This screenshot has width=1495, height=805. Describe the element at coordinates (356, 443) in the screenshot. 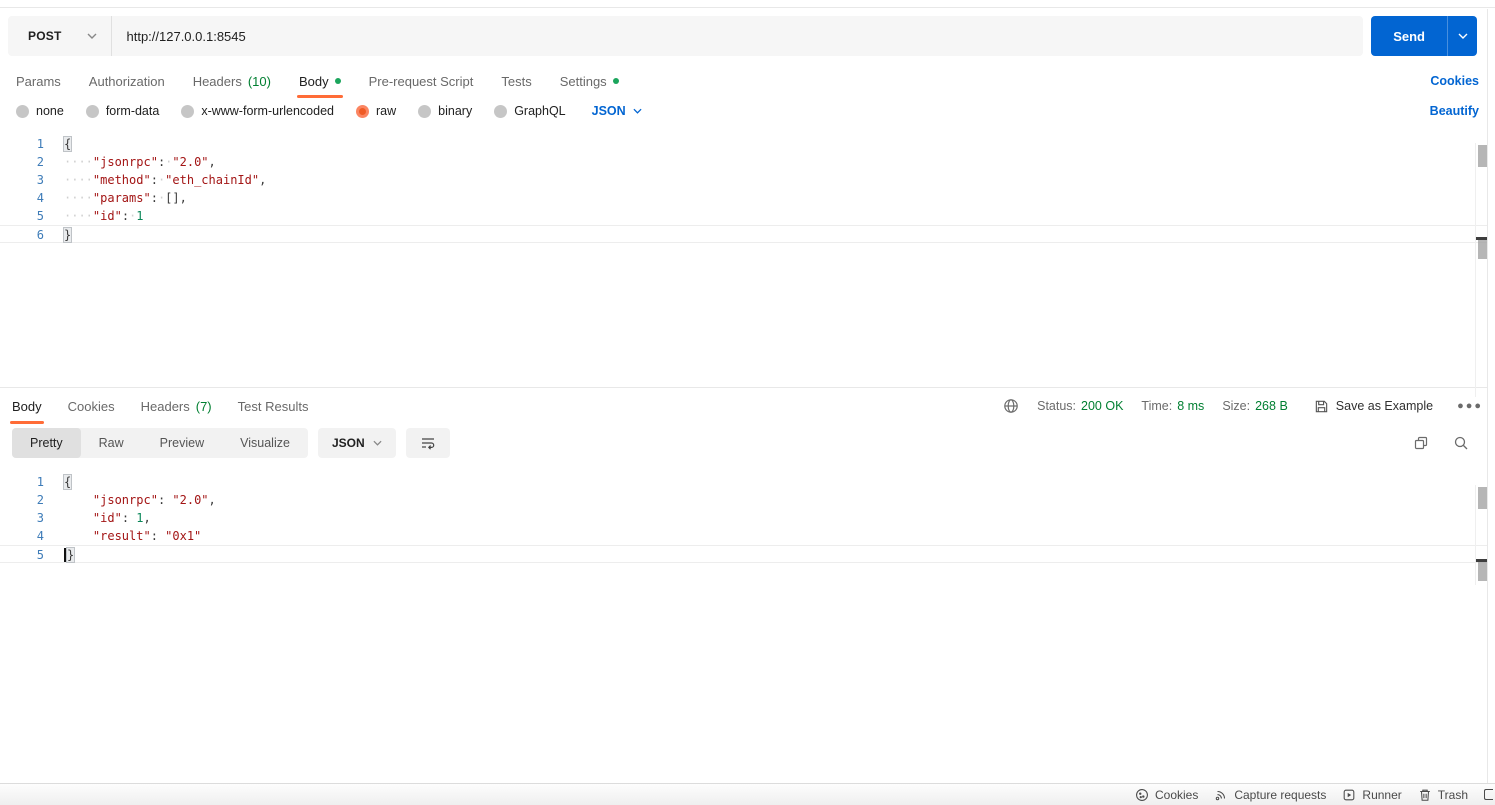

I see `response-language-select: JSON` at that location.